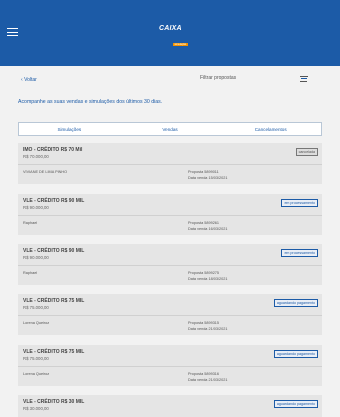 The image size is (340, 417). What do you see at coordinates (204, 223) in the screenshot?
I see `card-proposal: Proposta 5899261` at bounding box center [204, 223].